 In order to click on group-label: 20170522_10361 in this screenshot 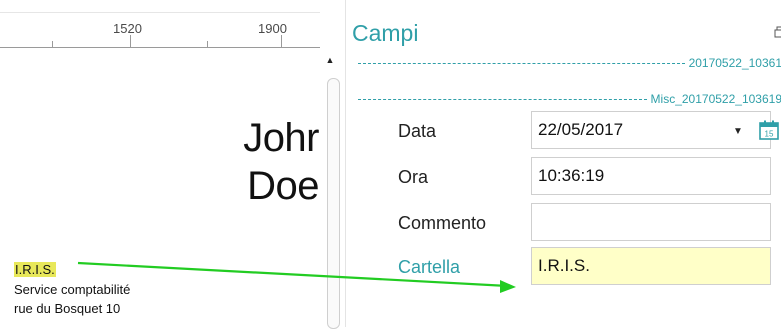, I will do `click(734, 63)`.